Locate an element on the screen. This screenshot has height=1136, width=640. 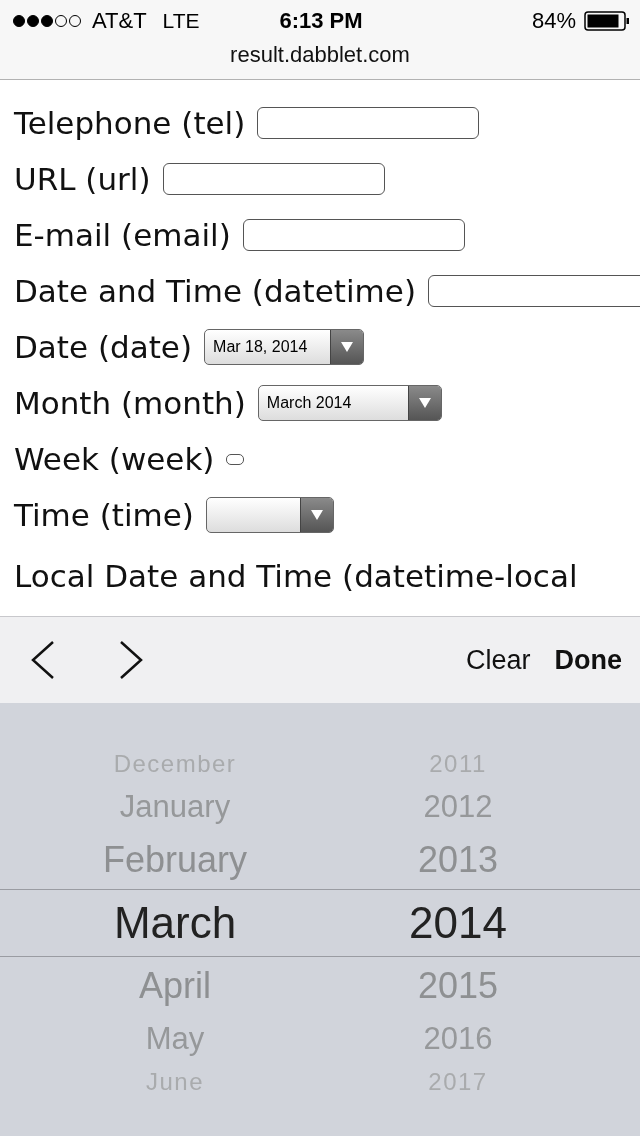
field-label: Date and Time (datetime) is located at coordinates (215, 291).